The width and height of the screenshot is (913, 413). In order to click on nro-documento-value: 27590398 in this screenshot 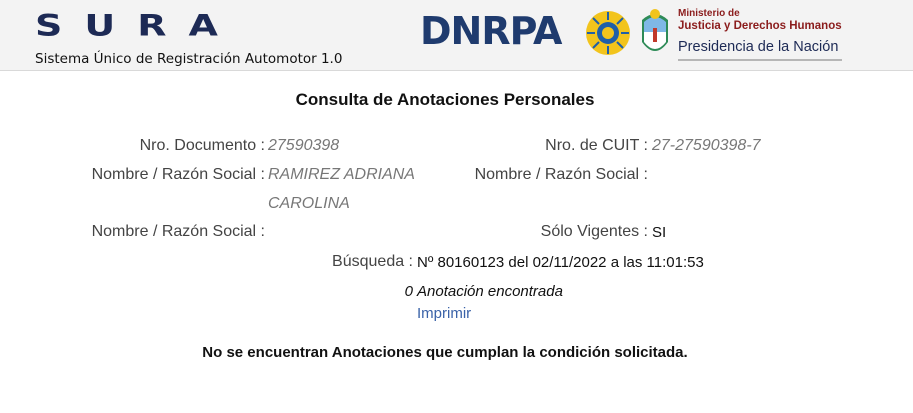, I will do `click(304, 145)`.